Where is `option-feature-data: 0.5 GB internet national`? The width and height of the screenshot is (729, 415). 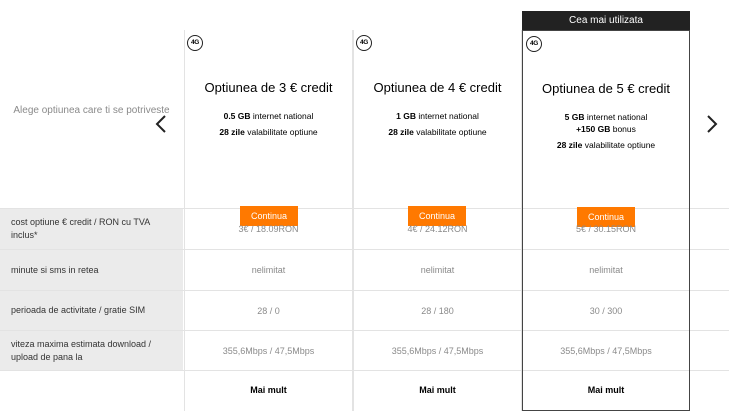
option-feature-data: 0.5 GB internet national is located at coordinates (268, 116).